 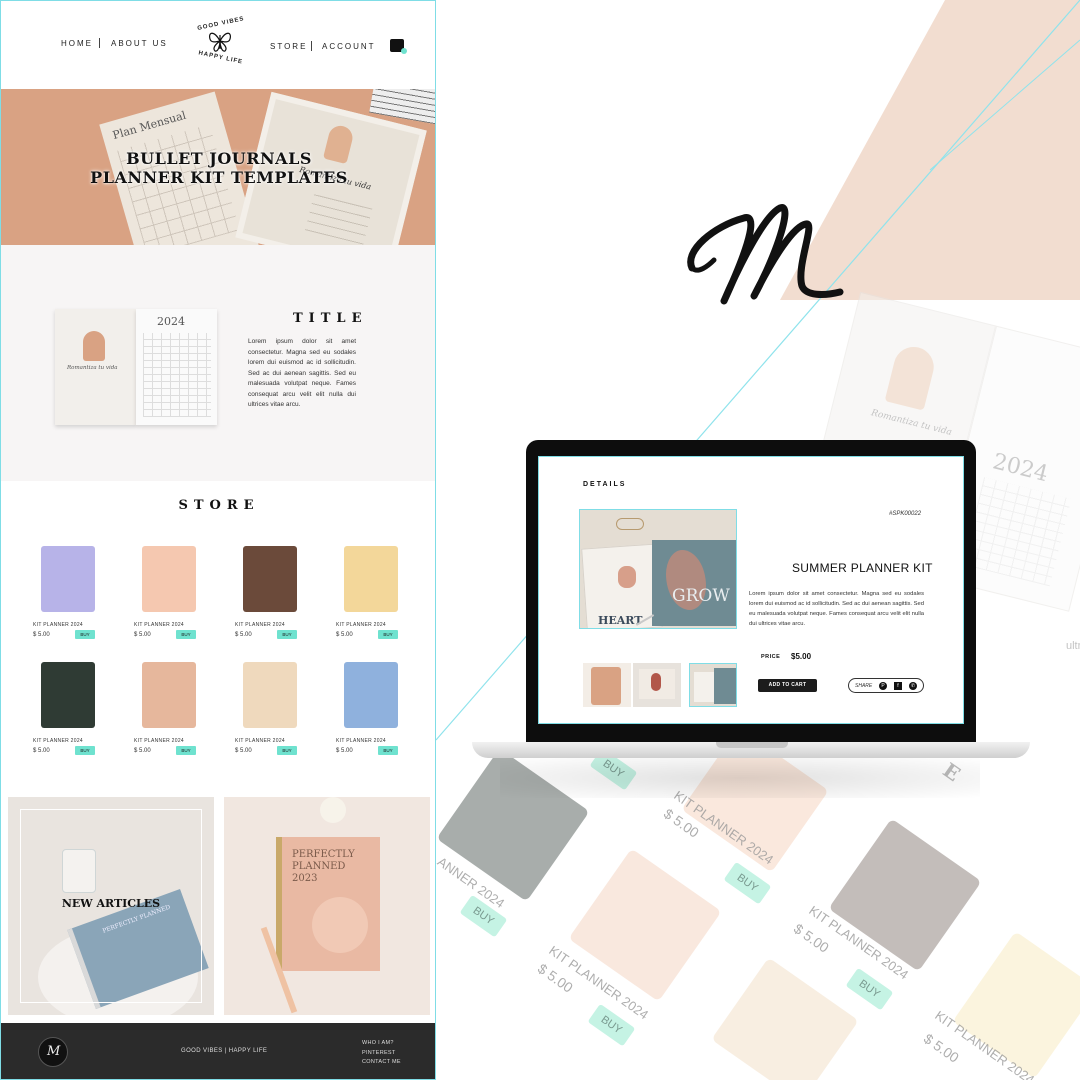 I want to click on price-label: PRICE, so click(x=771, y=657).